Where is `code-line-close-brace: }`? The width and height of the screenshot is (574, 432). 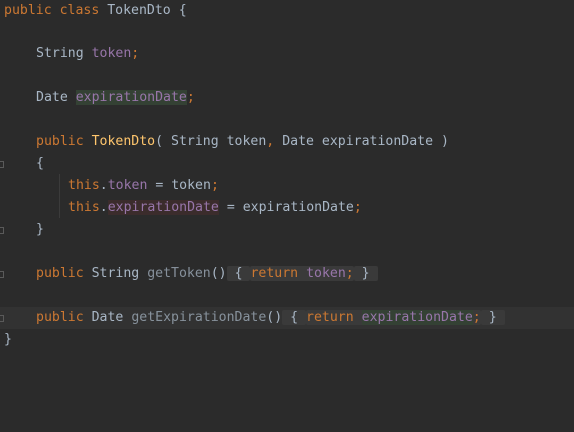
code-line-close-brace: } is located at coordinates (287, 230).